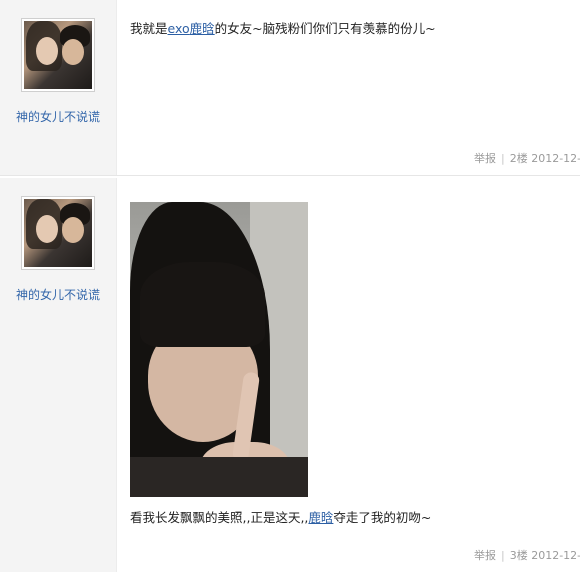  I want to click on post-text-part: 我就是, so click(149, 28).